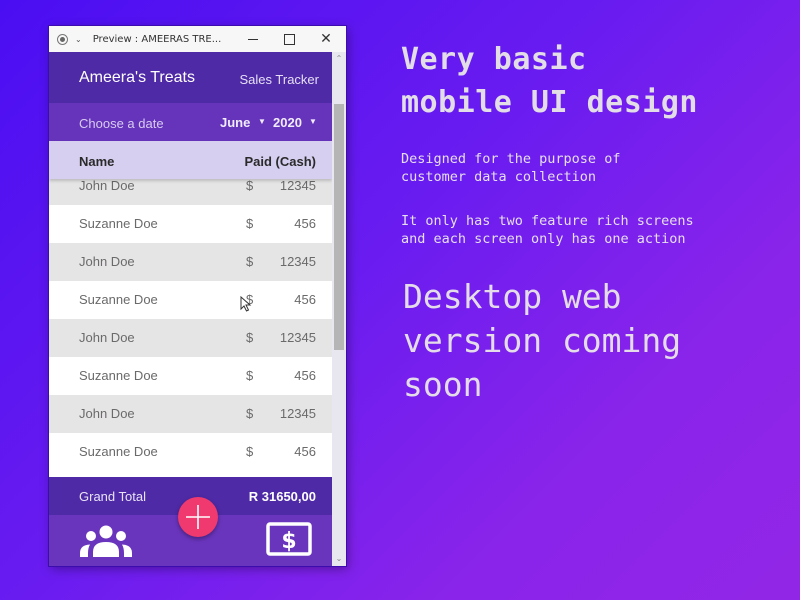  What do you see at coordinates (190, 160) in the screenshot?
I see `table-header: Name Paid (Cash)` at bounding box center [190, 160].